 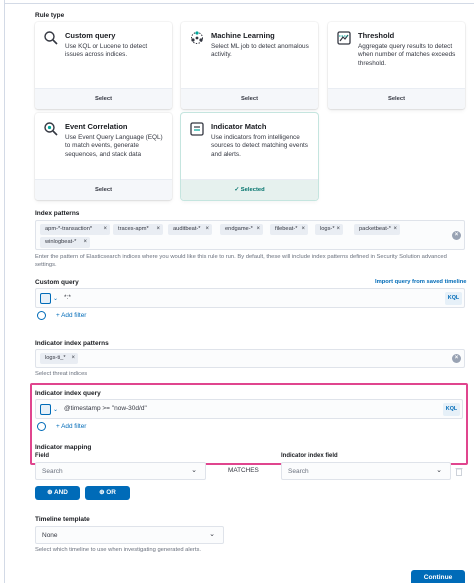 What do you see at coordinates (250, 358) in the screenshot?
I see `indicator-index-patterns-combobox: logs-ti_* × ×` at bounding box center [250, 358].